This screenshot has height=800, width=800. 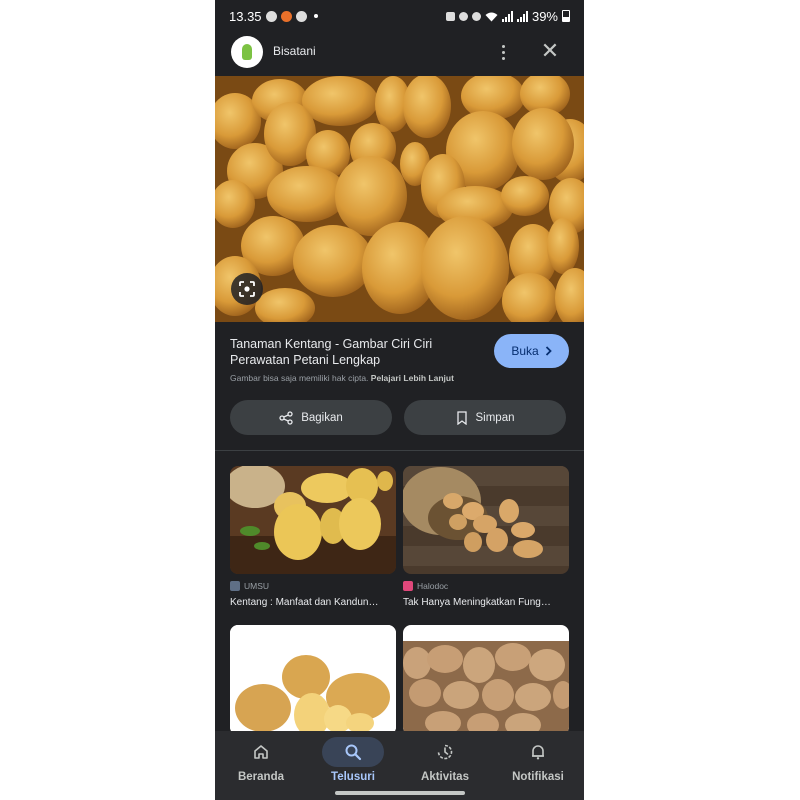 I want to click on open-button: Buka, so click(x=531, y=351).